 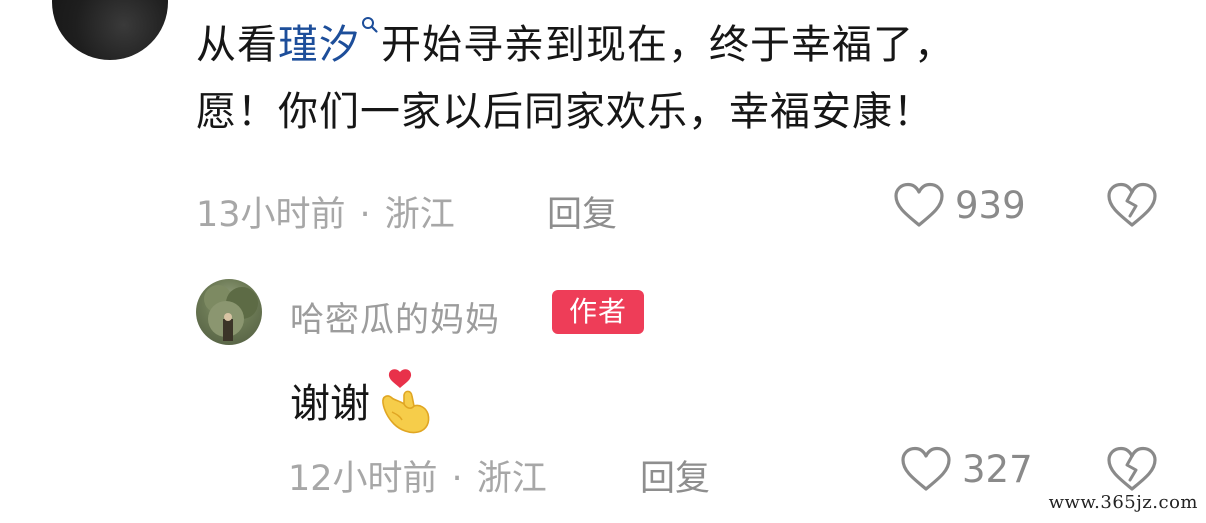 I want to click on reply-text-row: 谢谢, so click(x=361, y=400).